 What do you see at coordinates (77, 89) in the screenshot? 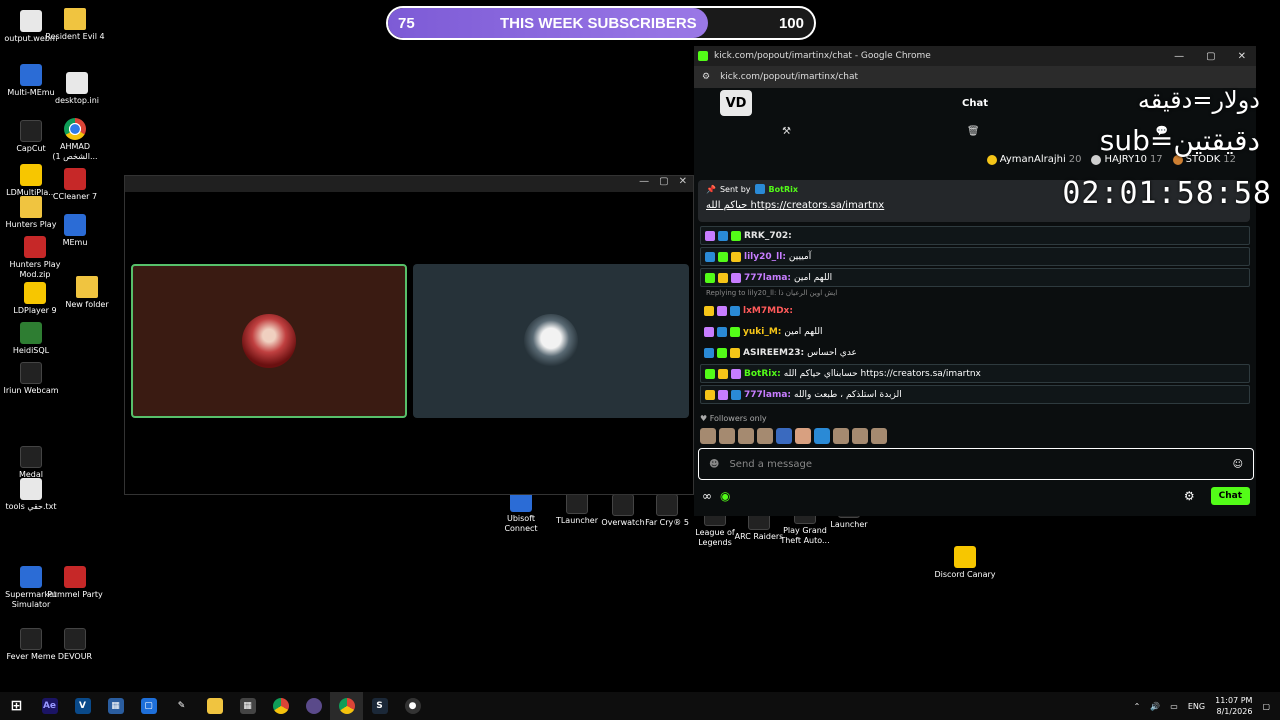
I see `desktop-icon: desktop.ini` at bounding box center [77, 89].